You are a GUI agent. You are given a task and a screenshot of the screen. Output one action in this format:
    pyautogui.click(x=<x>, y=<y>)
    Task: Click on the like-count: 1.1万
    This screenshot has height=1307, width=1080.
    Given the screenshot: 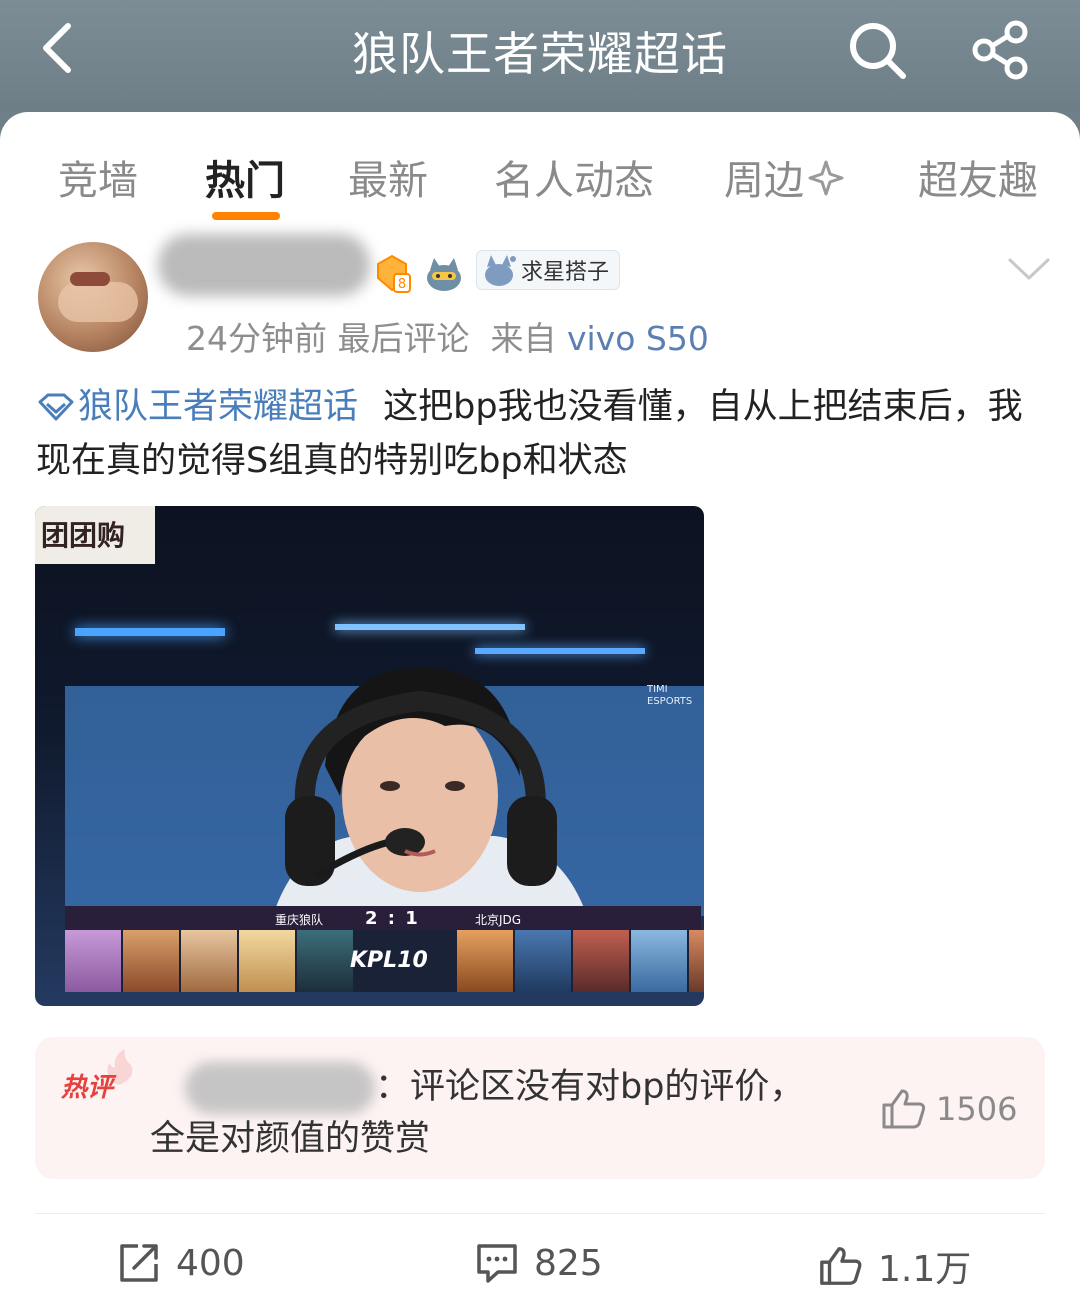 What is the action you would take?
    pyautogui.click(x=925, y=1269)
    